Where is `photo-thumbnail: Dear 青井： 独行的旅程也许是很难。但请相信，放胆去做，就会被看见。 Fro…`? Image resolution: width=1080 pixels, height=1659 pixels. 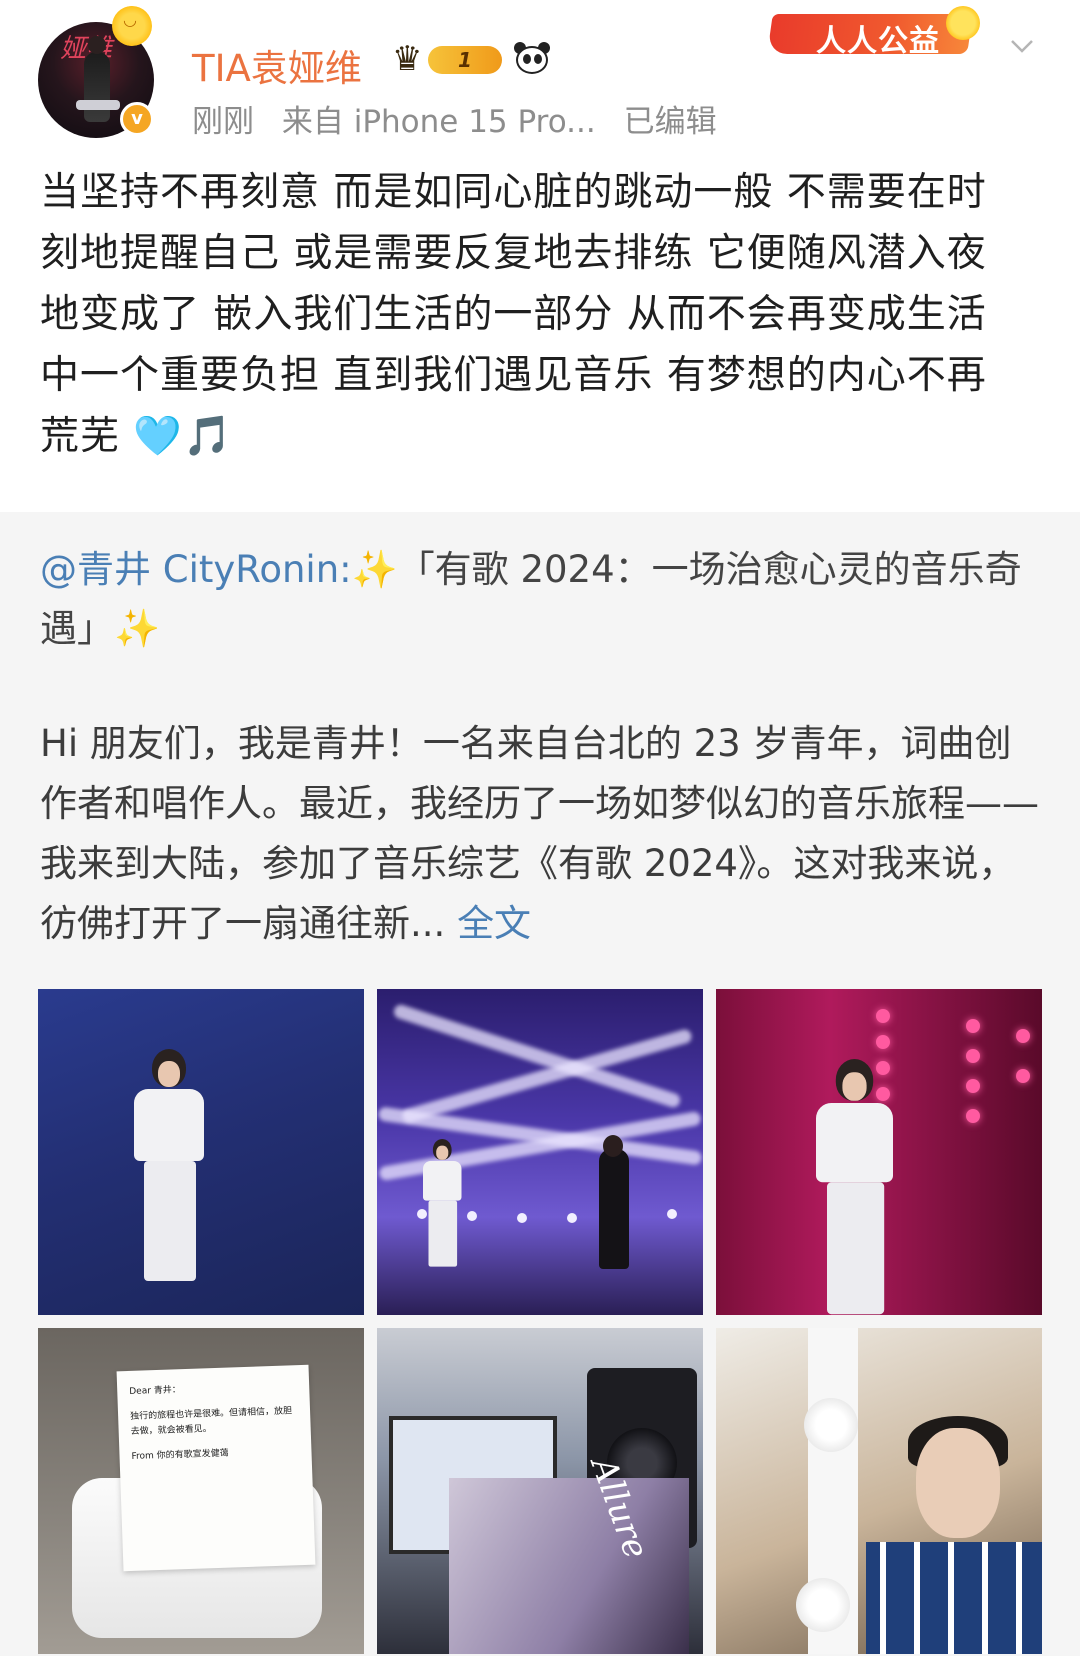
photo-thumbnail: Dear 青井： 独行的旅程也许是很难。但请相信，放胆去做，就会被看见。 Fro… is located at coordinates (201, 1491).